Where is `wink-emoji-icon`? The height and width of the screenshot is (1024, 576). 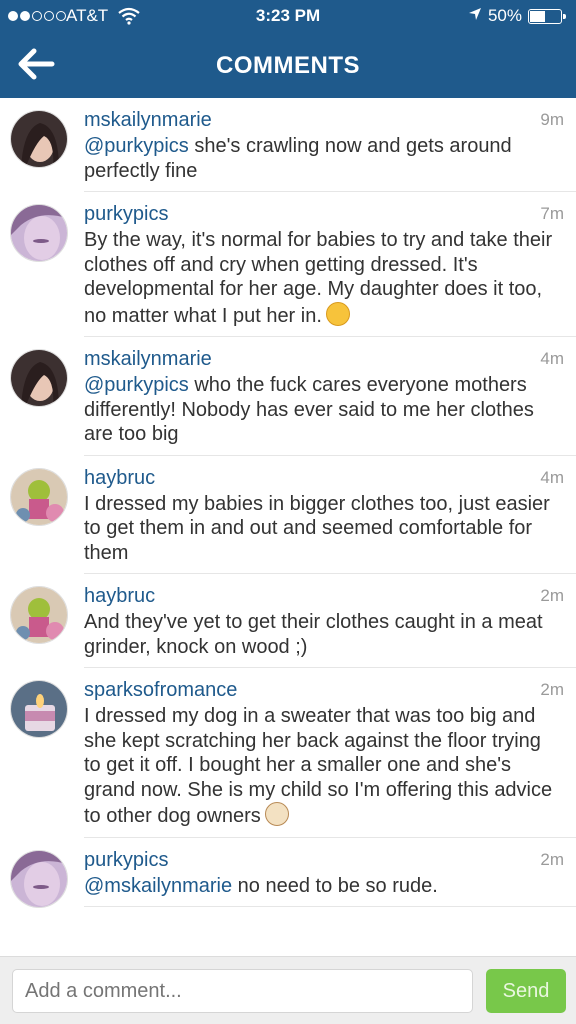
wink-emoji-icon is located at coordinates (337, 313).